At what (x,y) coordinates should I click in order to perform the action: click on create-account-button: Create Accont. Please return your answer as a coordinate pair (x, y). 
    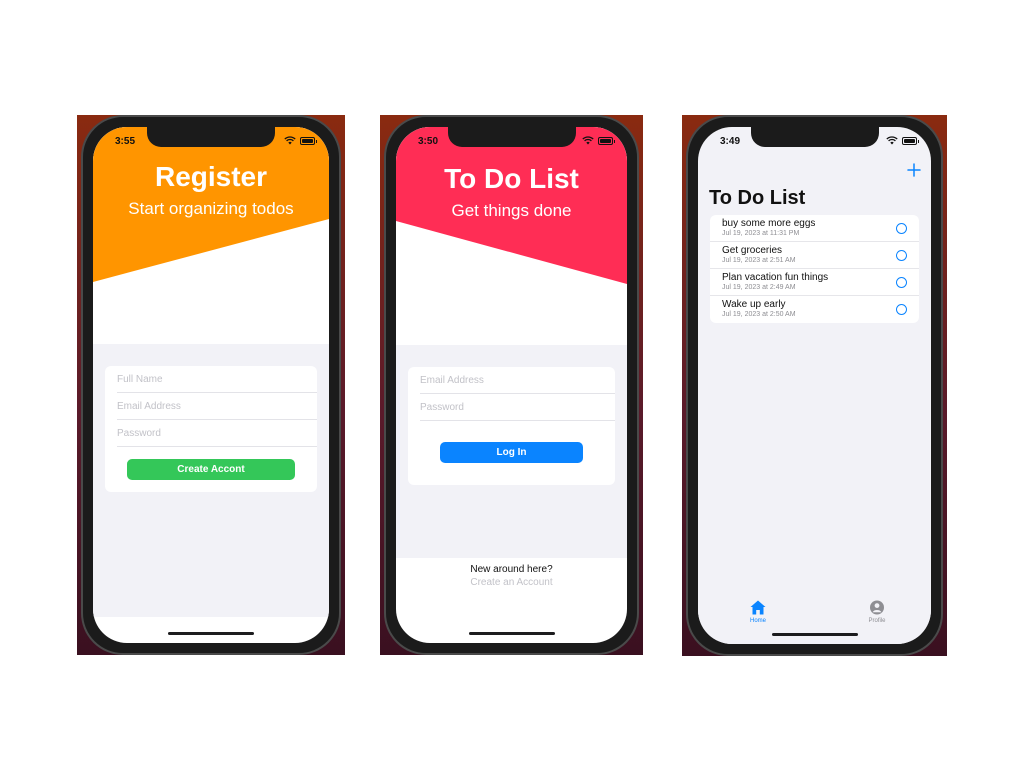
    Looking at the image, I should click on (211, 469).